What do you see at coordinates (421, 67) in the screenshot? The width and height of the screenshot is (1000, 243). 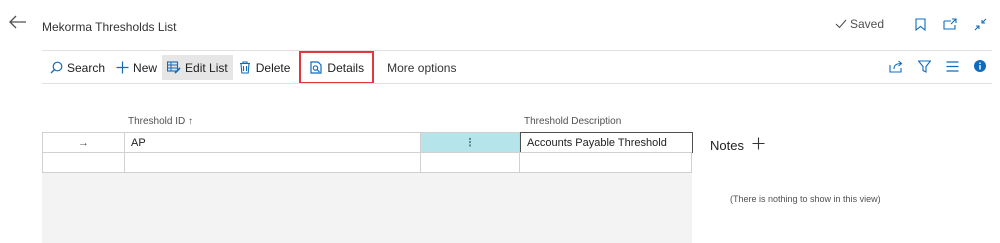 I see `more-options-button: More options` at bounding box center [421, 67].